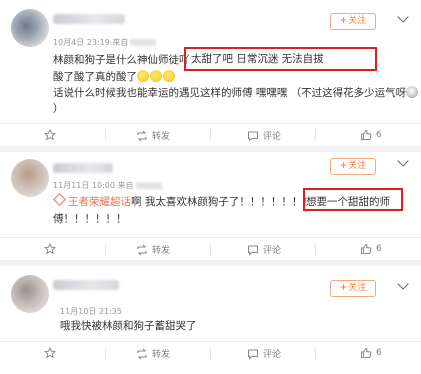 The image size is (421, 374). What do you see at coordinates (257, 59) in the screenshot?
I see `highlighted-text: 太甜了吧 日常沉迷 无法自拔` at bounding box center [257, 59].